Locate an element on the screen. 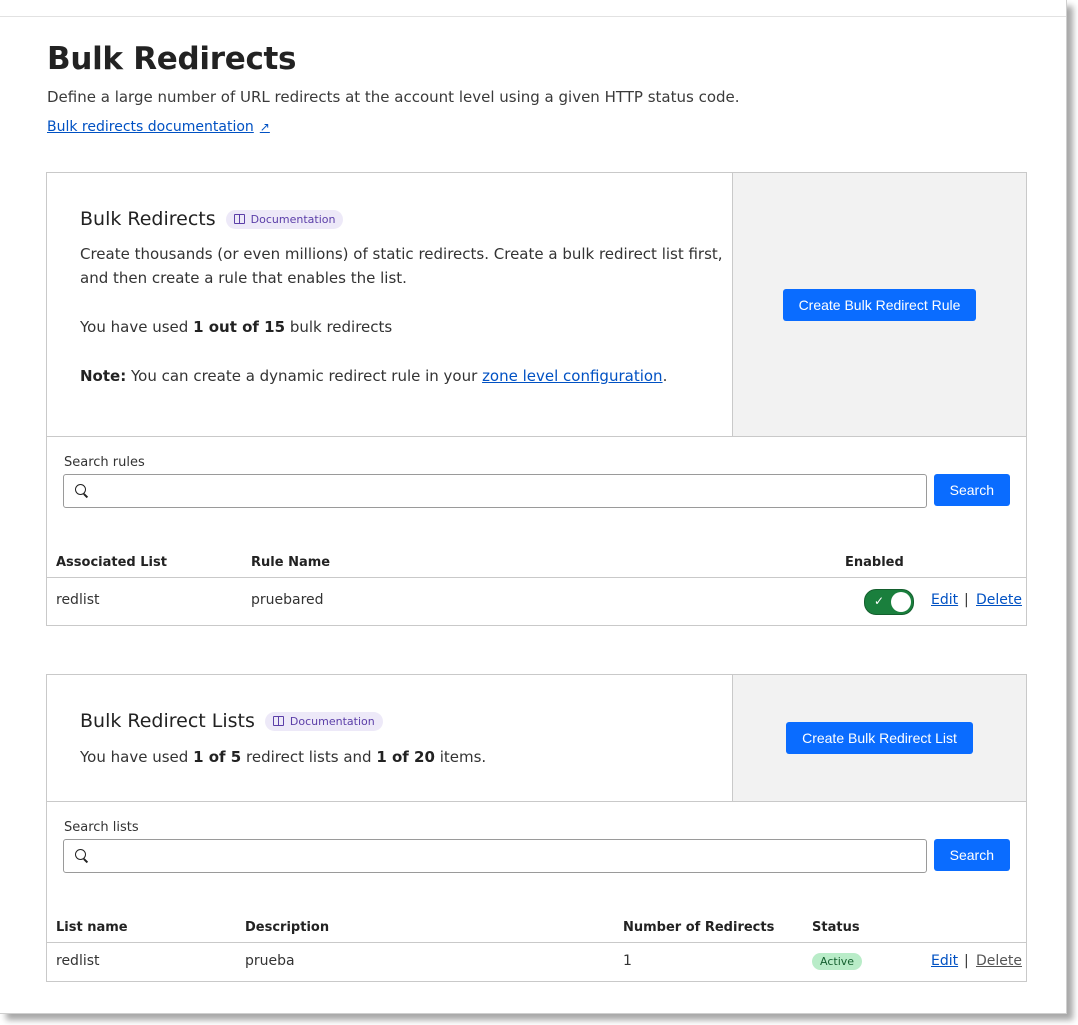 The image size is (1078, 1025). note-label: Note: is located at coordinates (103, 376).